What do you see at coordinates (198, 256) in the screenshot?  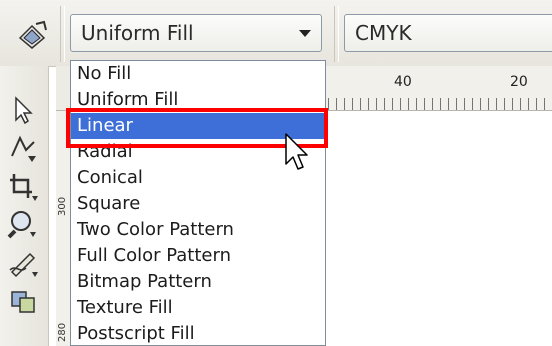 I see `option-full-color-pattern: Full Color Pattern` at bounding box center [198, 256].